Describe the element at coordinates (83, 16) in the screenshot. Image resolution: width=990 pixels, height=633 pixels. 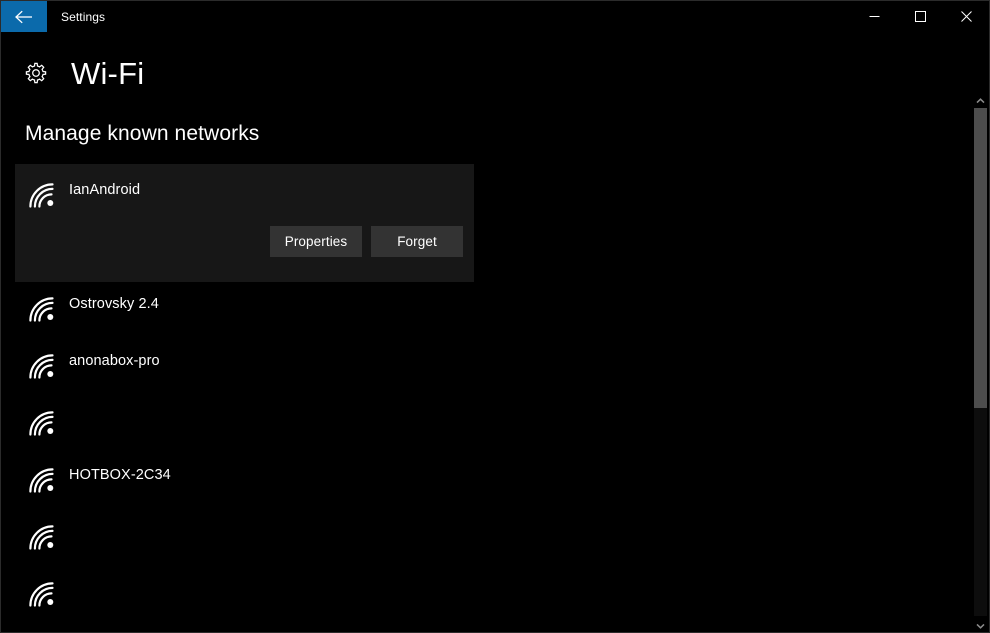
I see `window-title: Settings` at that location.